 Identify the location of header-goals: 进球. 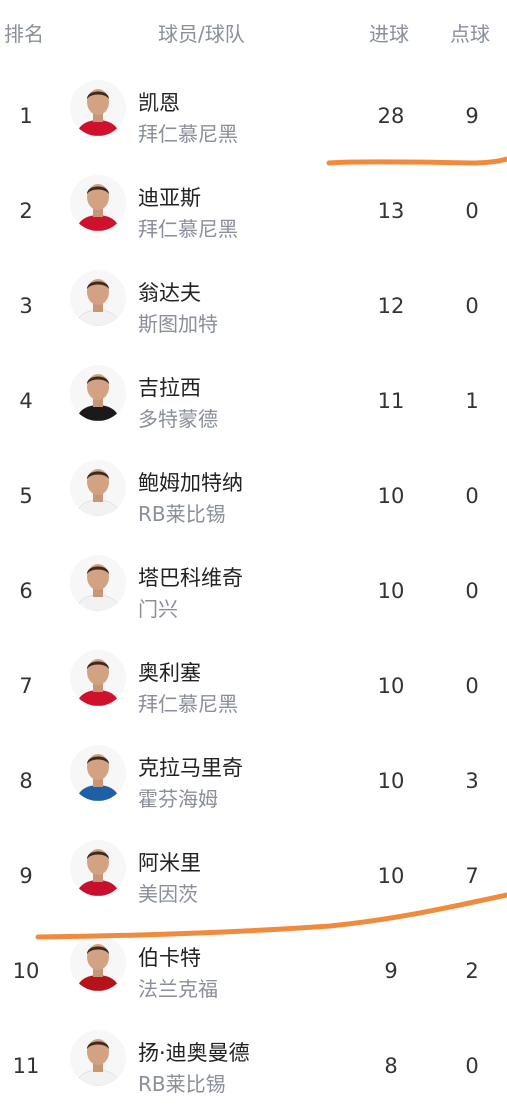
(389, 32).